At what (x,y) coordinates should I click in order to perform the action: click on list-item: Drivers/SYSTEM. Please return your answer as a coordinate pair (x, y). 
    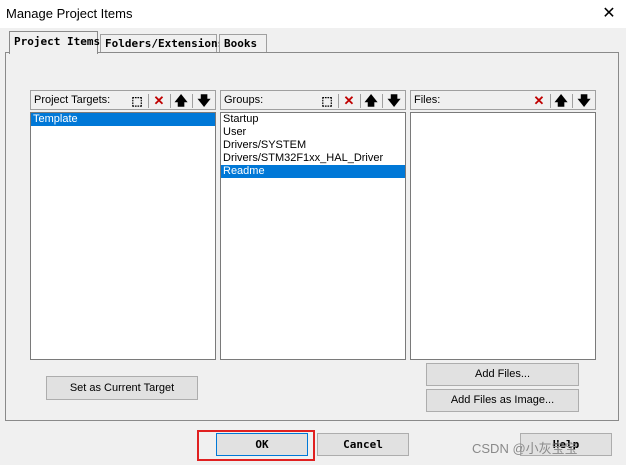
    Looking at the image, I should click on (313, 145).